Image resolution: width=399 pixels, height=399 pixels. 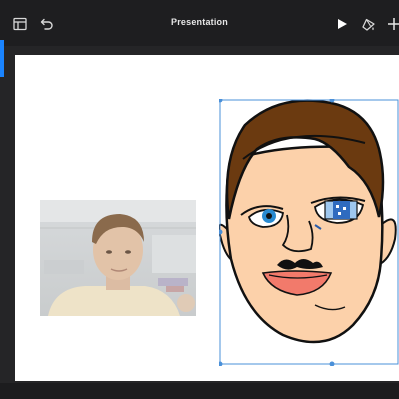 What do you see at coordinates (342, 24) in the screenshot?
I see `play-icon` at bounding box center [342, 24].